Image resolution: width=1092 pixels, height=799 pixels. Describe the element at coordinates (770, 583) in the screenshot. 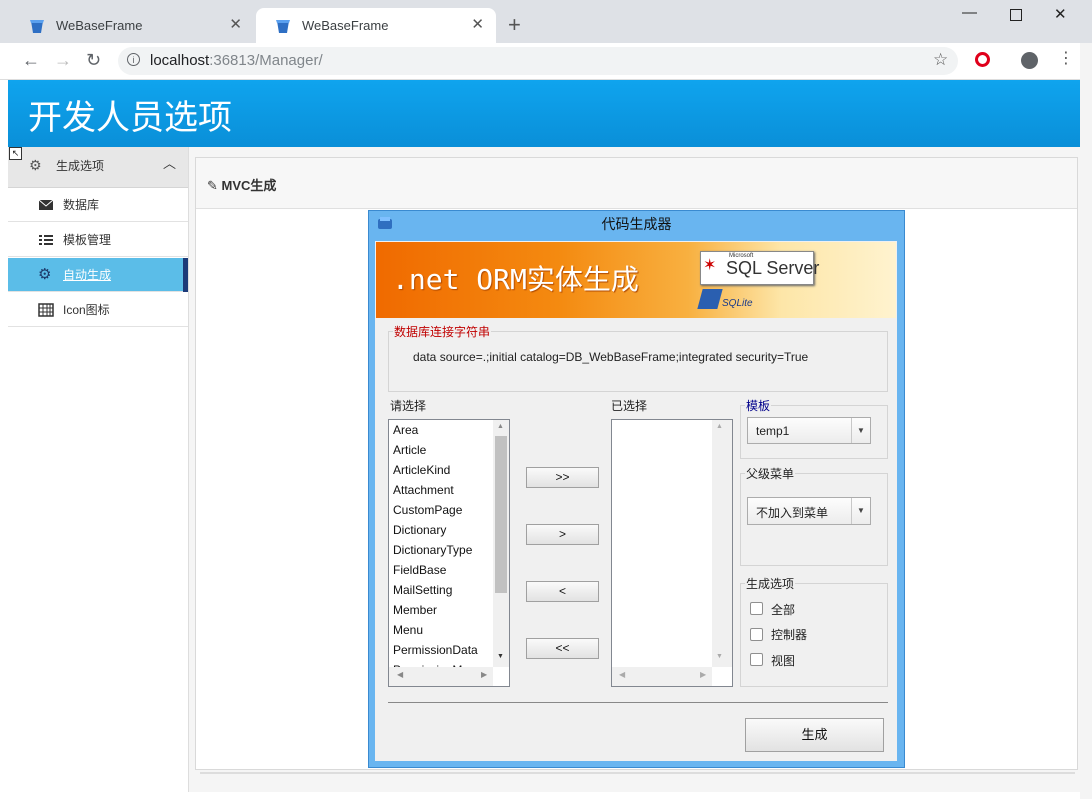

I see `generate-options-label: 生成选项` at that location.